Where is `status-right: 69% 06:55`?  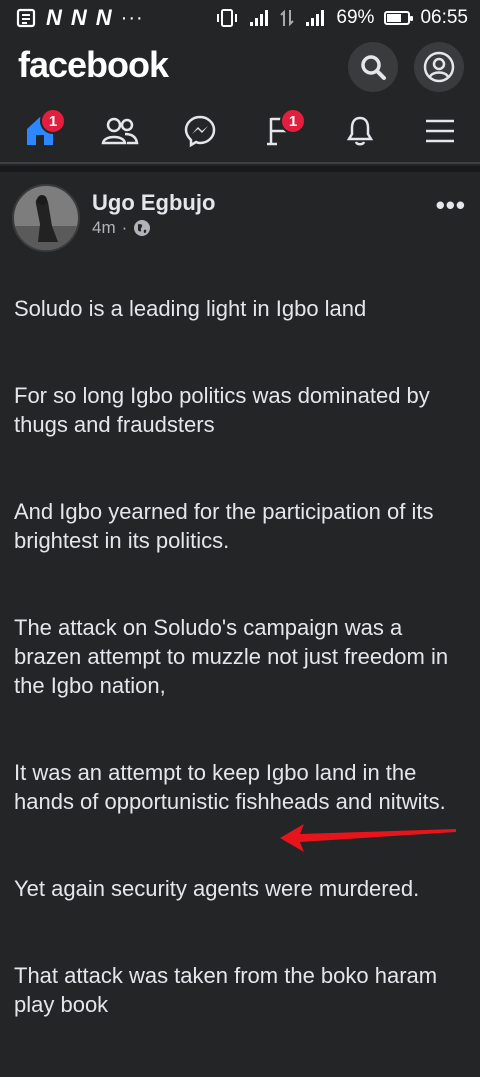 status-right: 69% 06:55 is located at coordinates (342, 18).